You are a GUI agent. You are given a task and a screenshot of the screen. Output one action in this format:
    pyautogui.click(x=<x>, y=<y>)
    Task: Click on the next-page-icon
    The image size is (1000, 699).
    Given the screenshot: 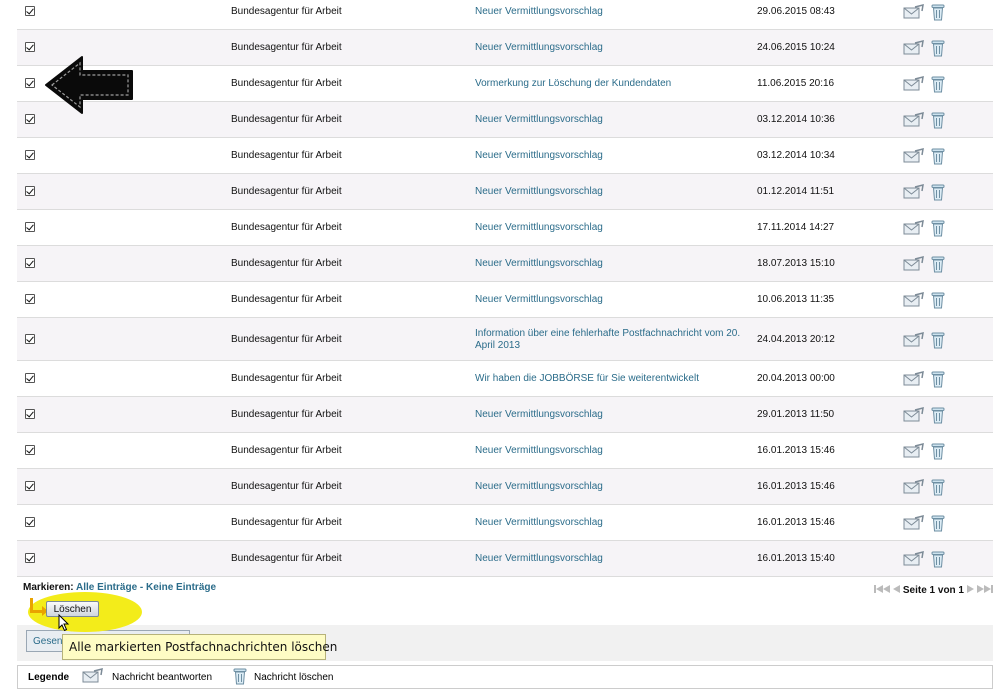 What is the action you would take?
    pyautogui.click(x=970, y=590)
    